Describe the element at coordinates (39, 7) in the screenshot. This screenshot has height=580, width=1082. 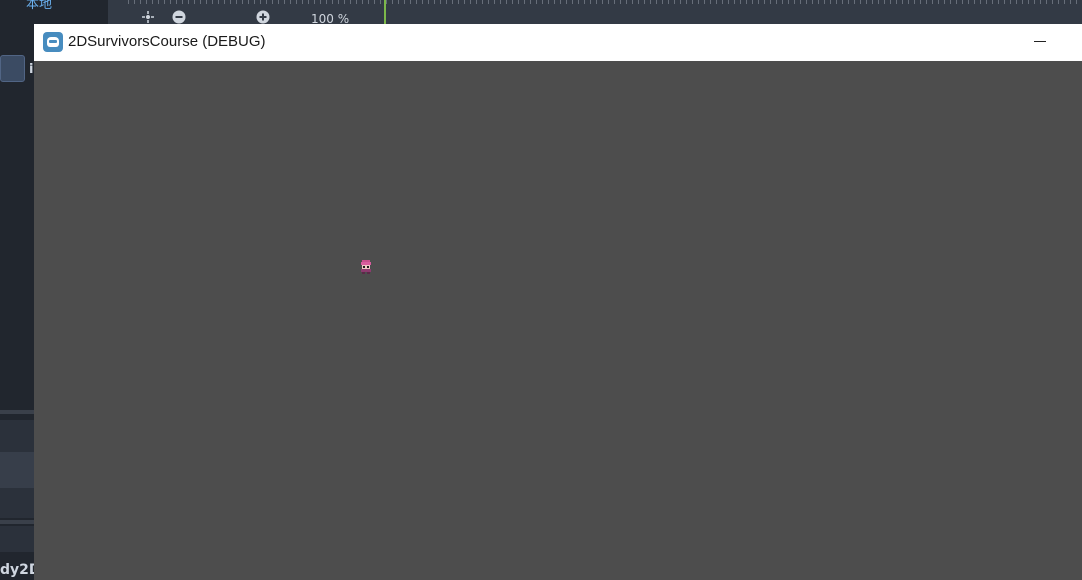
I see `local-tab: 本地` at that location.